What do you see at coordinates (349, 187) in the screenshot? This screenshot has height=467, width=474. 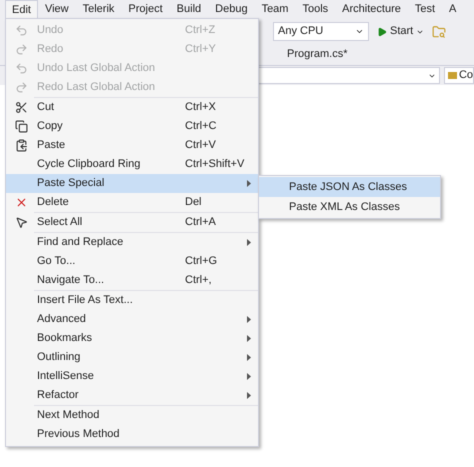 I see `menu-item: Paste JSON As Classes` at bounding box center [349, 187].